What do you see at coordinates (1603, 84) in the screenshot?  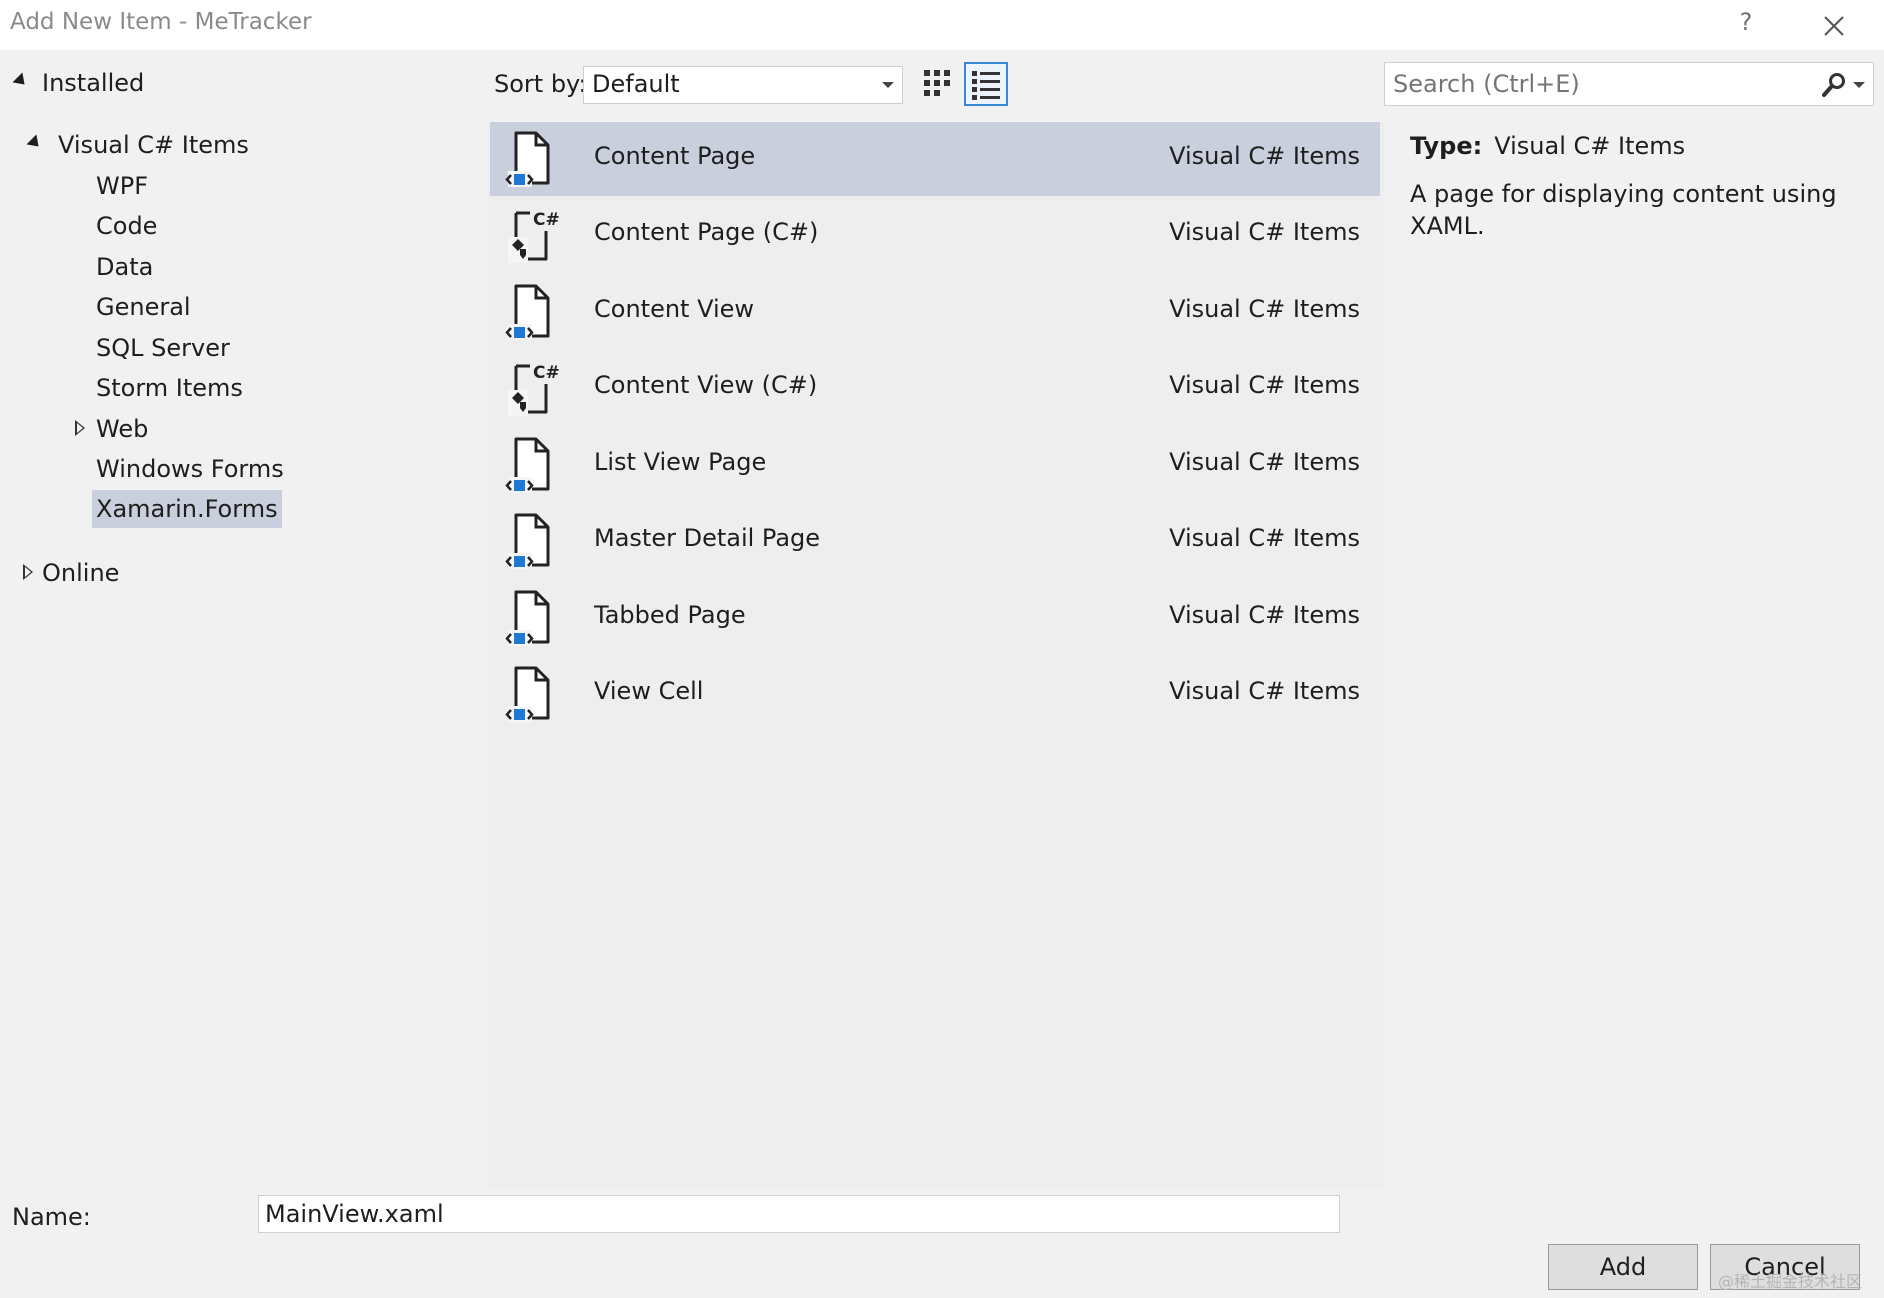 I see `search-input` at bounding box center [1603, 84].